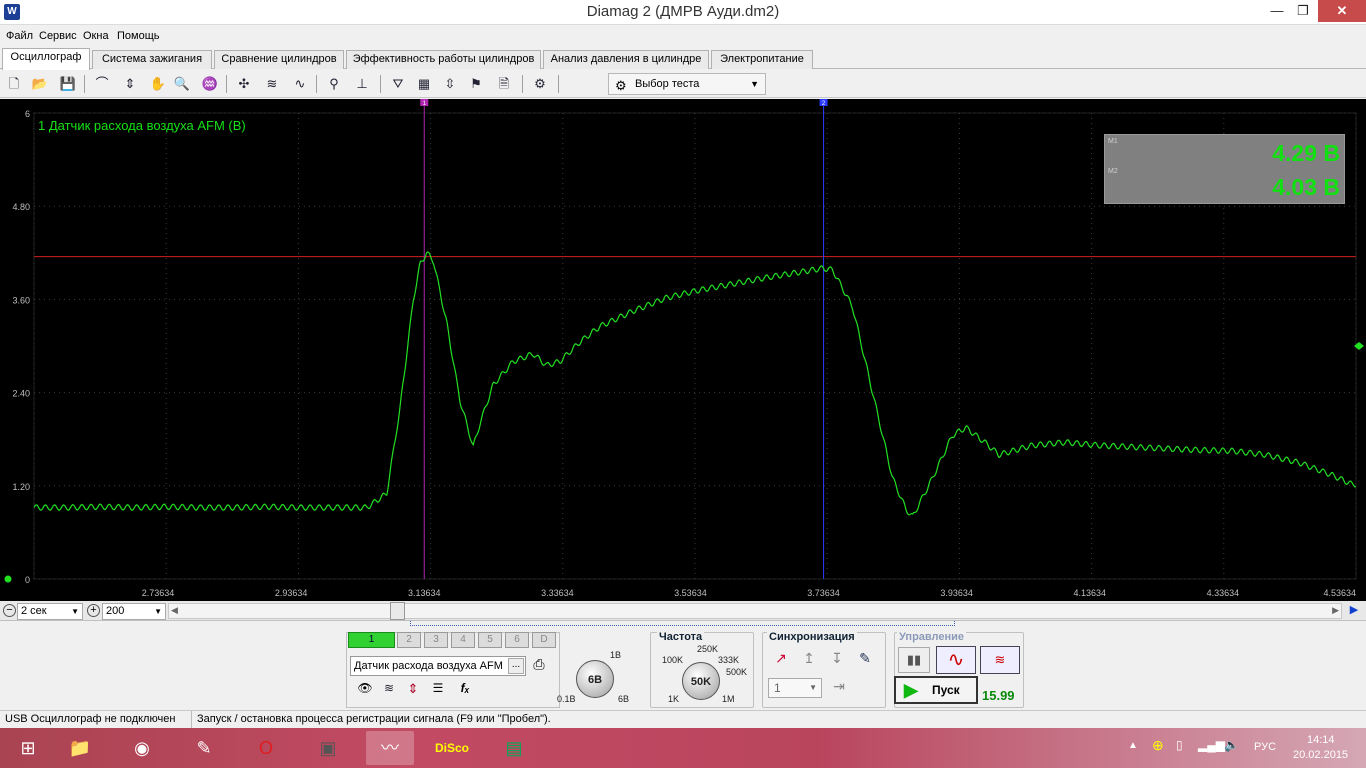  I want to click on noise-wave-icon: ≋, so click(1000, 659).